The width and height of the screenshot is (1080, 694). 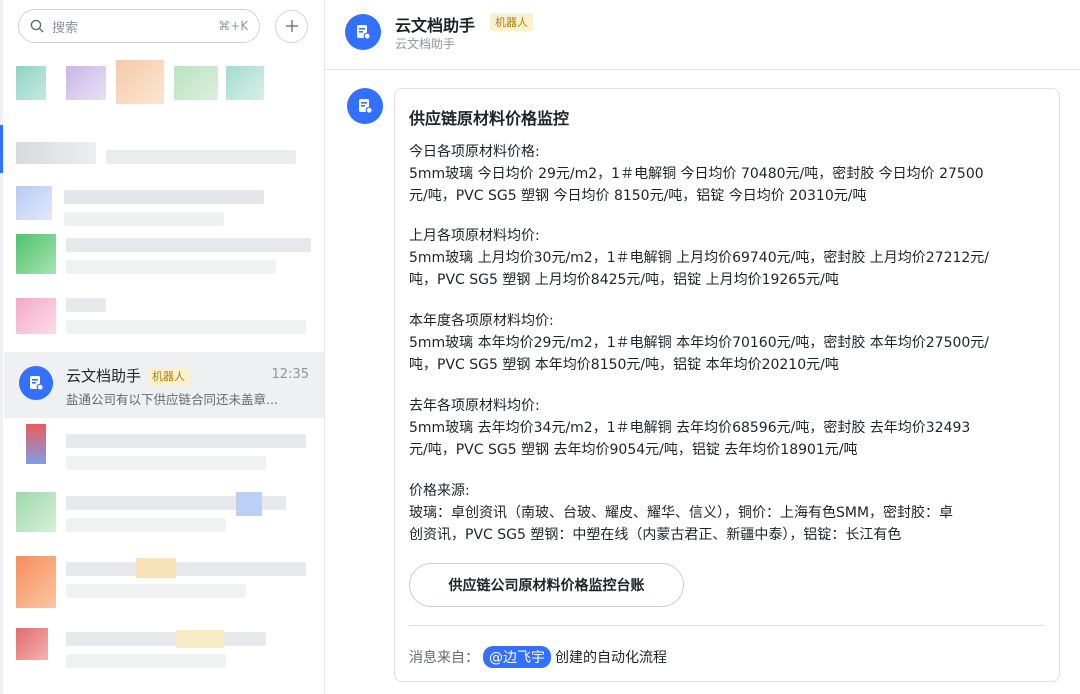 What do you see at coordinates (681, 513) in the screenshot?
I see `section-line: 玻璃：卓创资讯（南玻、台玻、耀皮、耀华、信义），铜价：上海有色SMM，密封胶：卓` at bounding box center [681, 513].